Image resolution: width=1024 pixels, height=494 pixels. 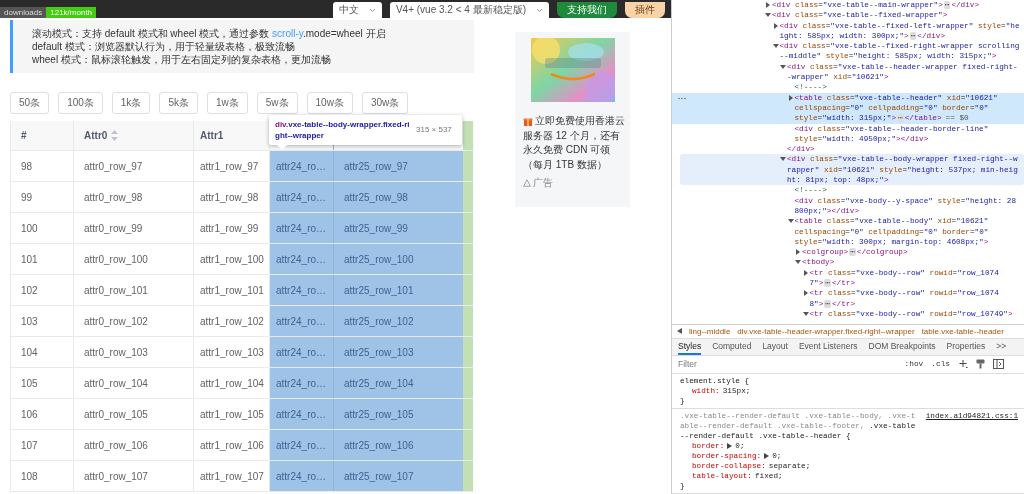 I want to click on row-count-button: 5w条, so click(x=277, y=103).